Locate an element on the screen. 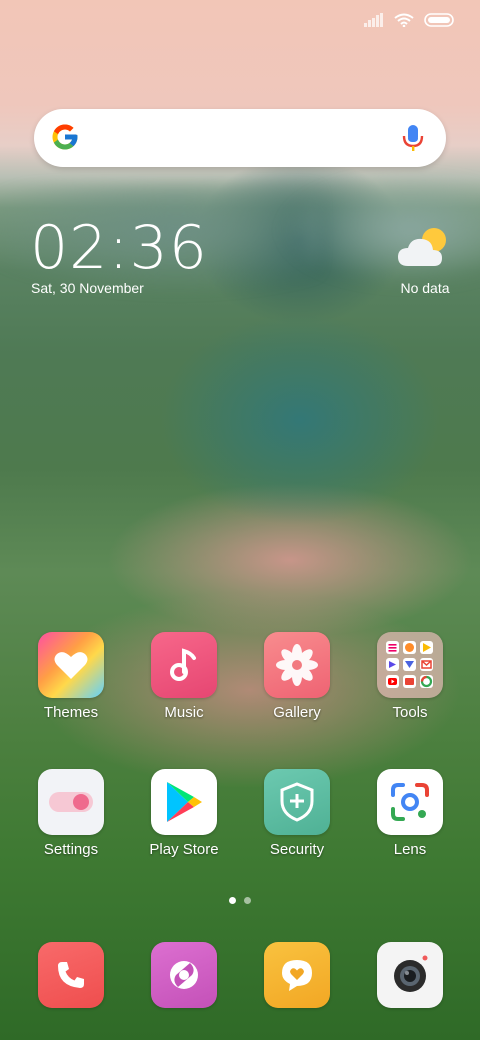 Image resolution: width=480 pixels, height=1040 pixels. messaging-icon is located at coordinates (297, 975).